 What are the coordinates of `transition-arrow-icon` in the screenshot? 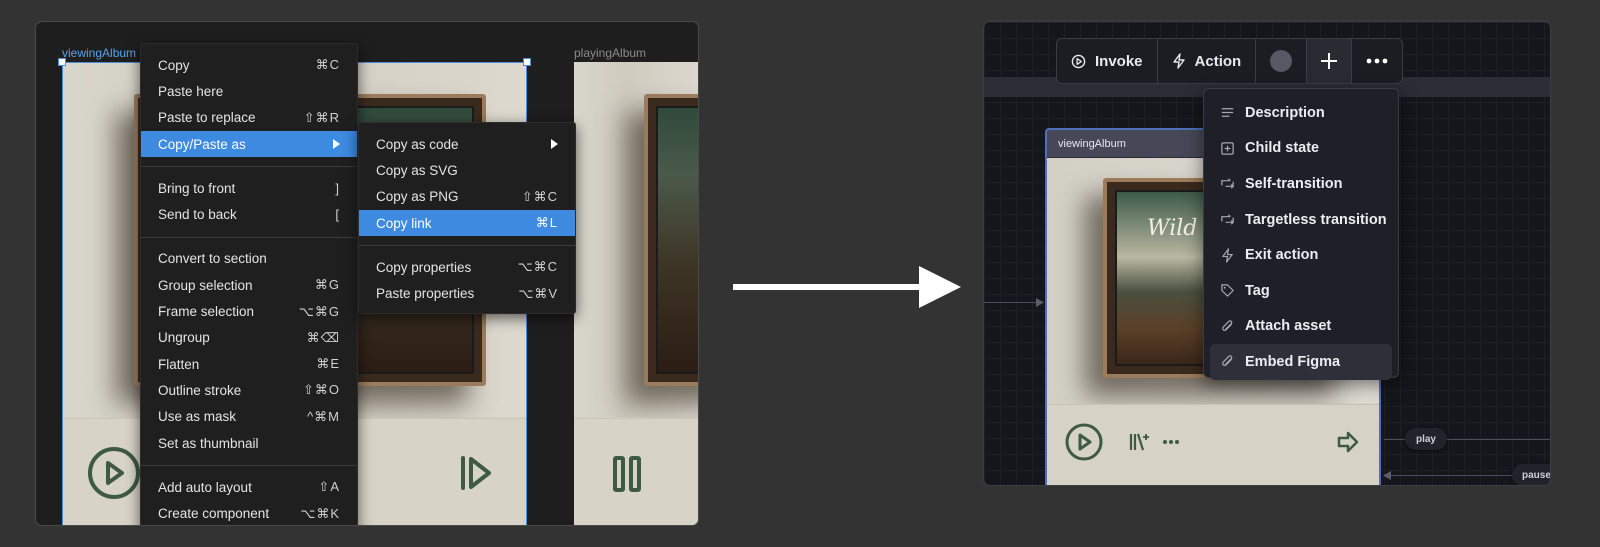 It's located at (847, 287).